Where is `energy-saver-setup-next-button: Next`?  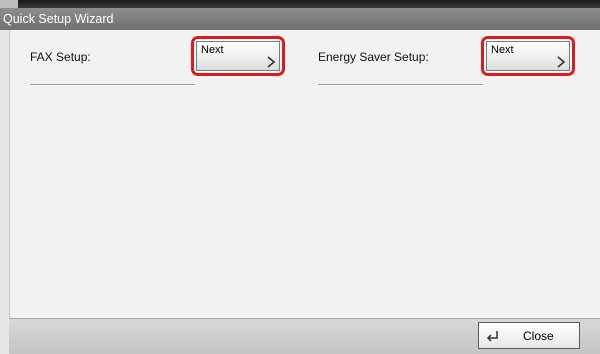 energy-saver-setup-next-button: Next is located at coordinates (528, 56).